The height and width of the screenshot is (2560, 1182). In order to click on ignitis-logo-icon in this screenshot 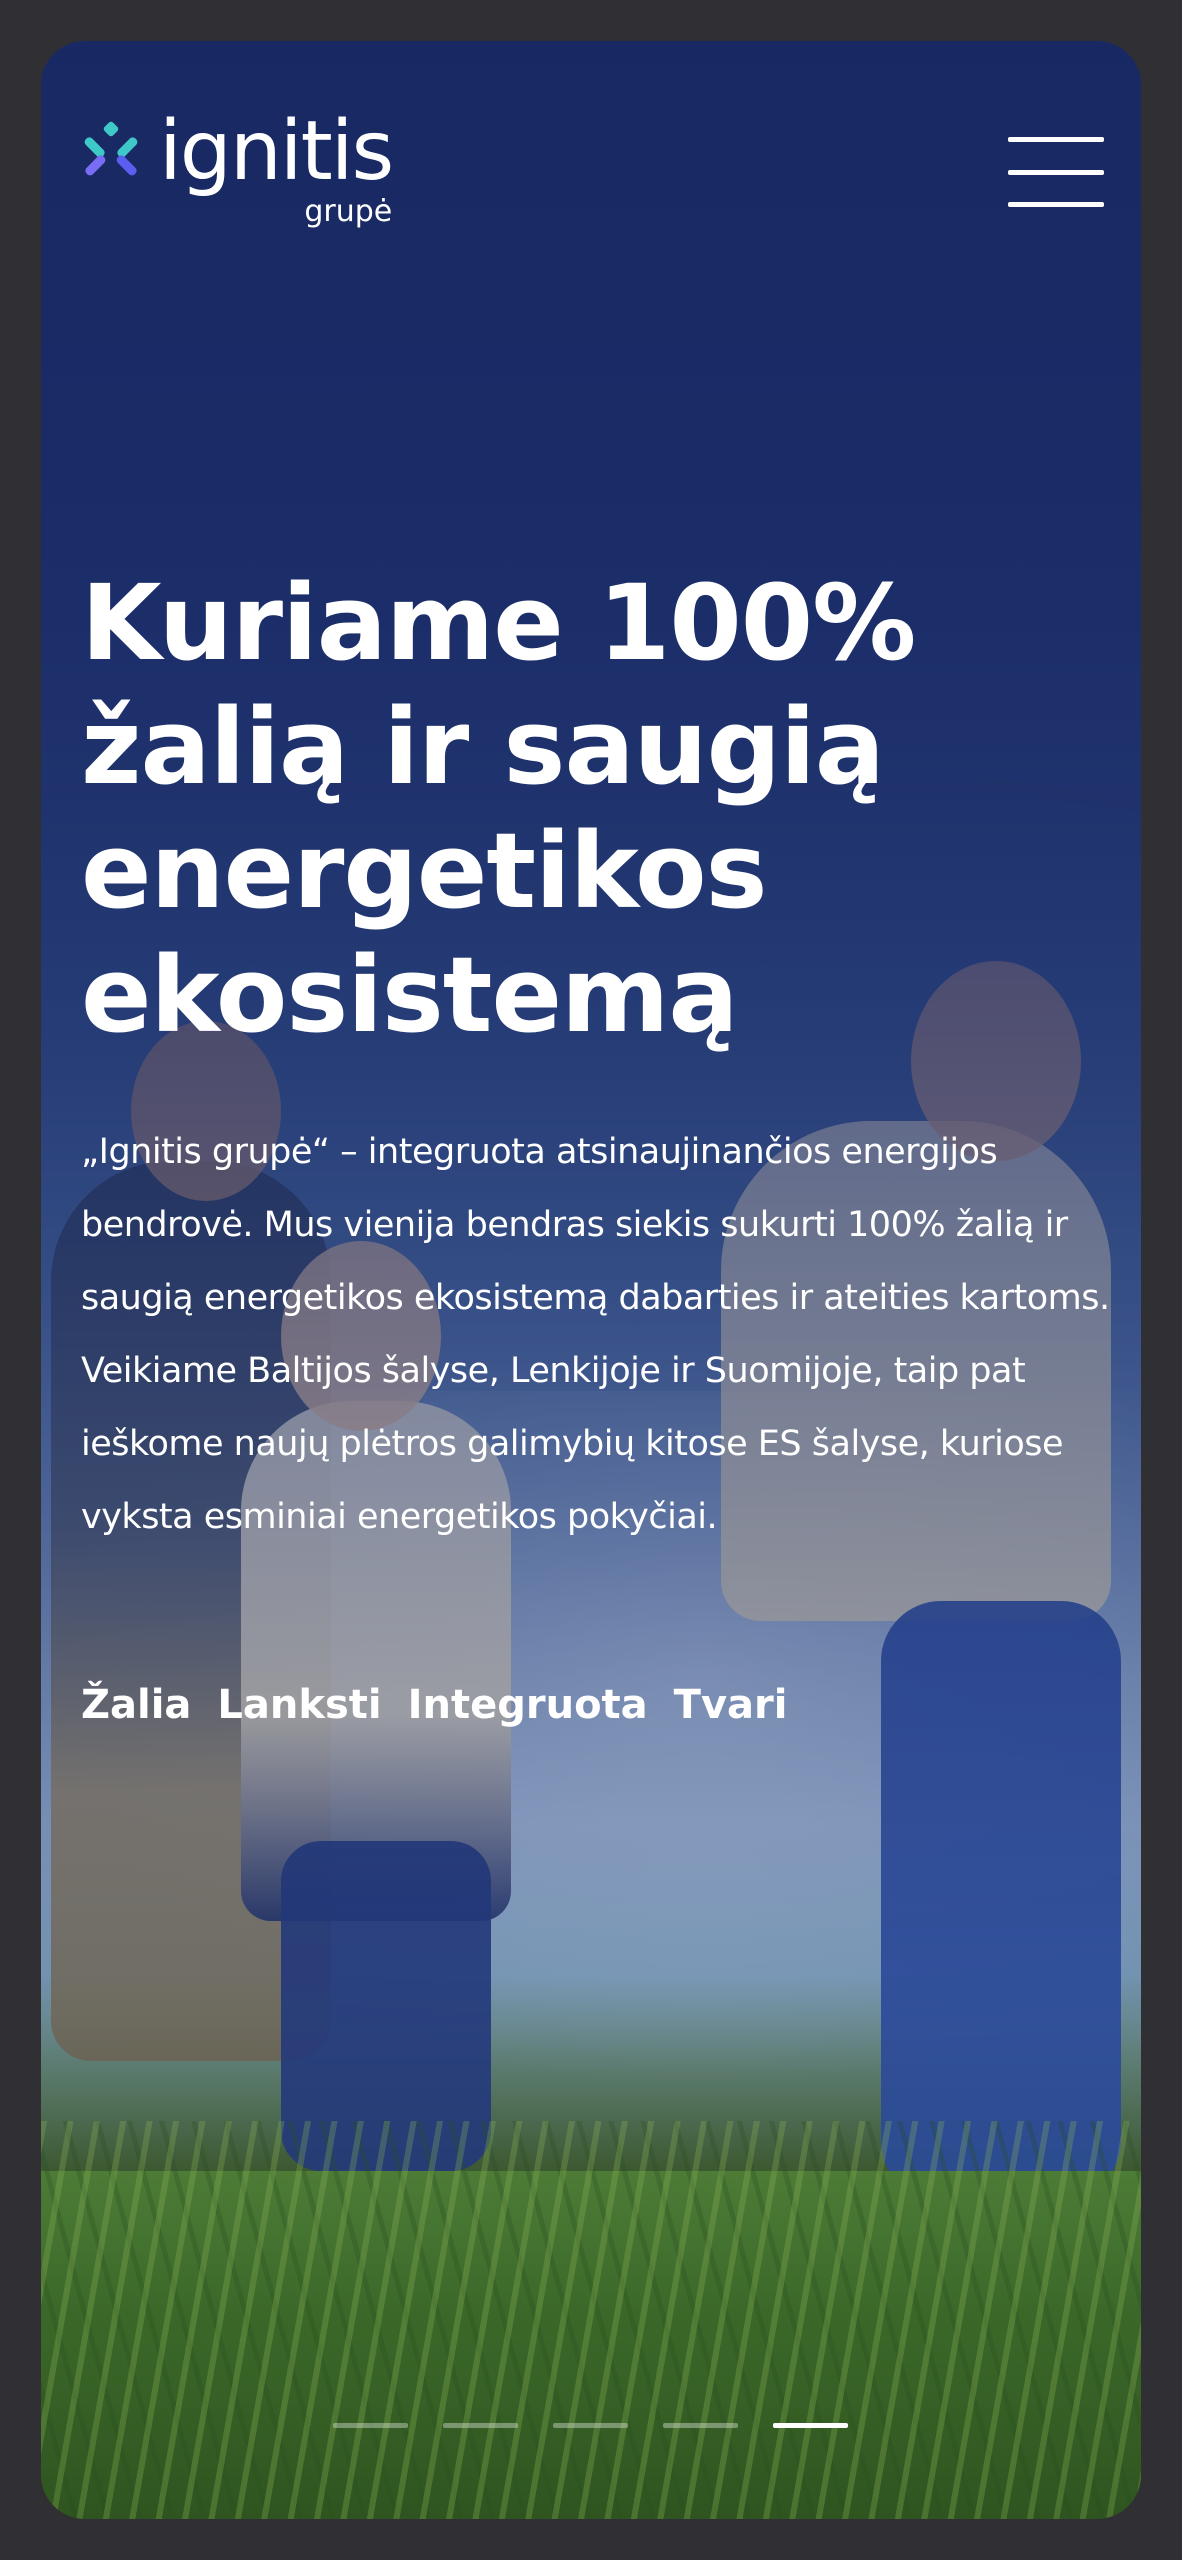, I will do `click(111, 161)`.